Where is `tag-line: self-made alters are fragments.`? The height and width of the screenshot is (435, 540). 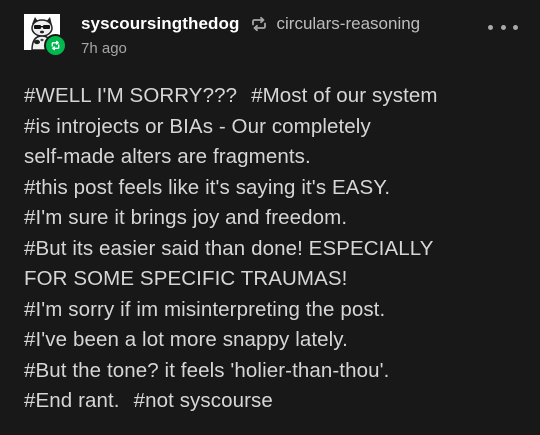 tag-line: self-made alters are fragments. is located at coordinates (274, 157).